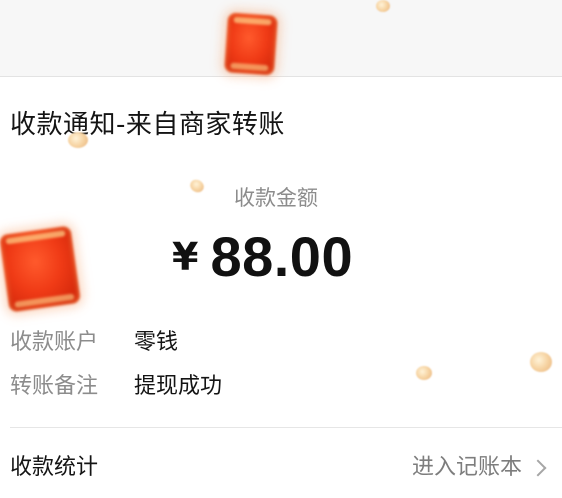 The height and width of the screenshot is (498, 562). What do you see at coordinates (147, 125) in the screenshot?
I see `notification-title: 收款通知-来自商家转账` at bounding box center [147, 125].